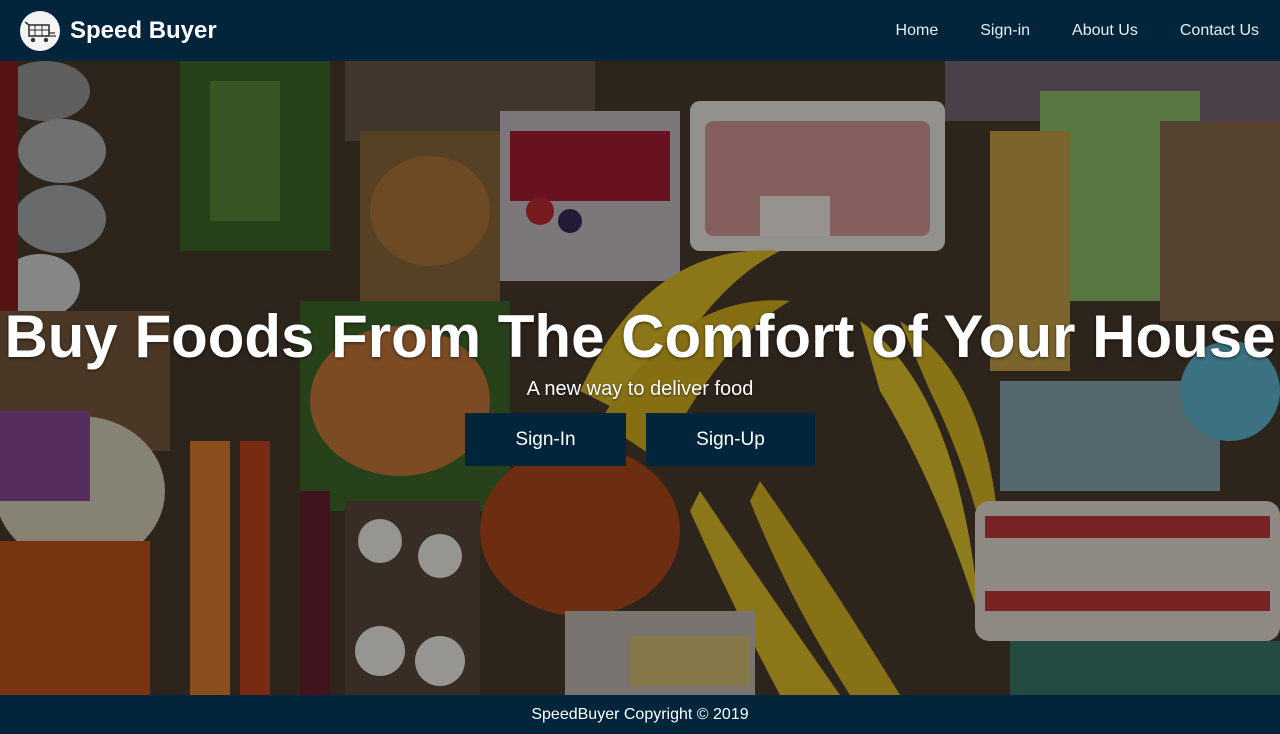  Describe the element at coordinates (917, 31) in the screenshot. I see `nav-home: Home` at that location.